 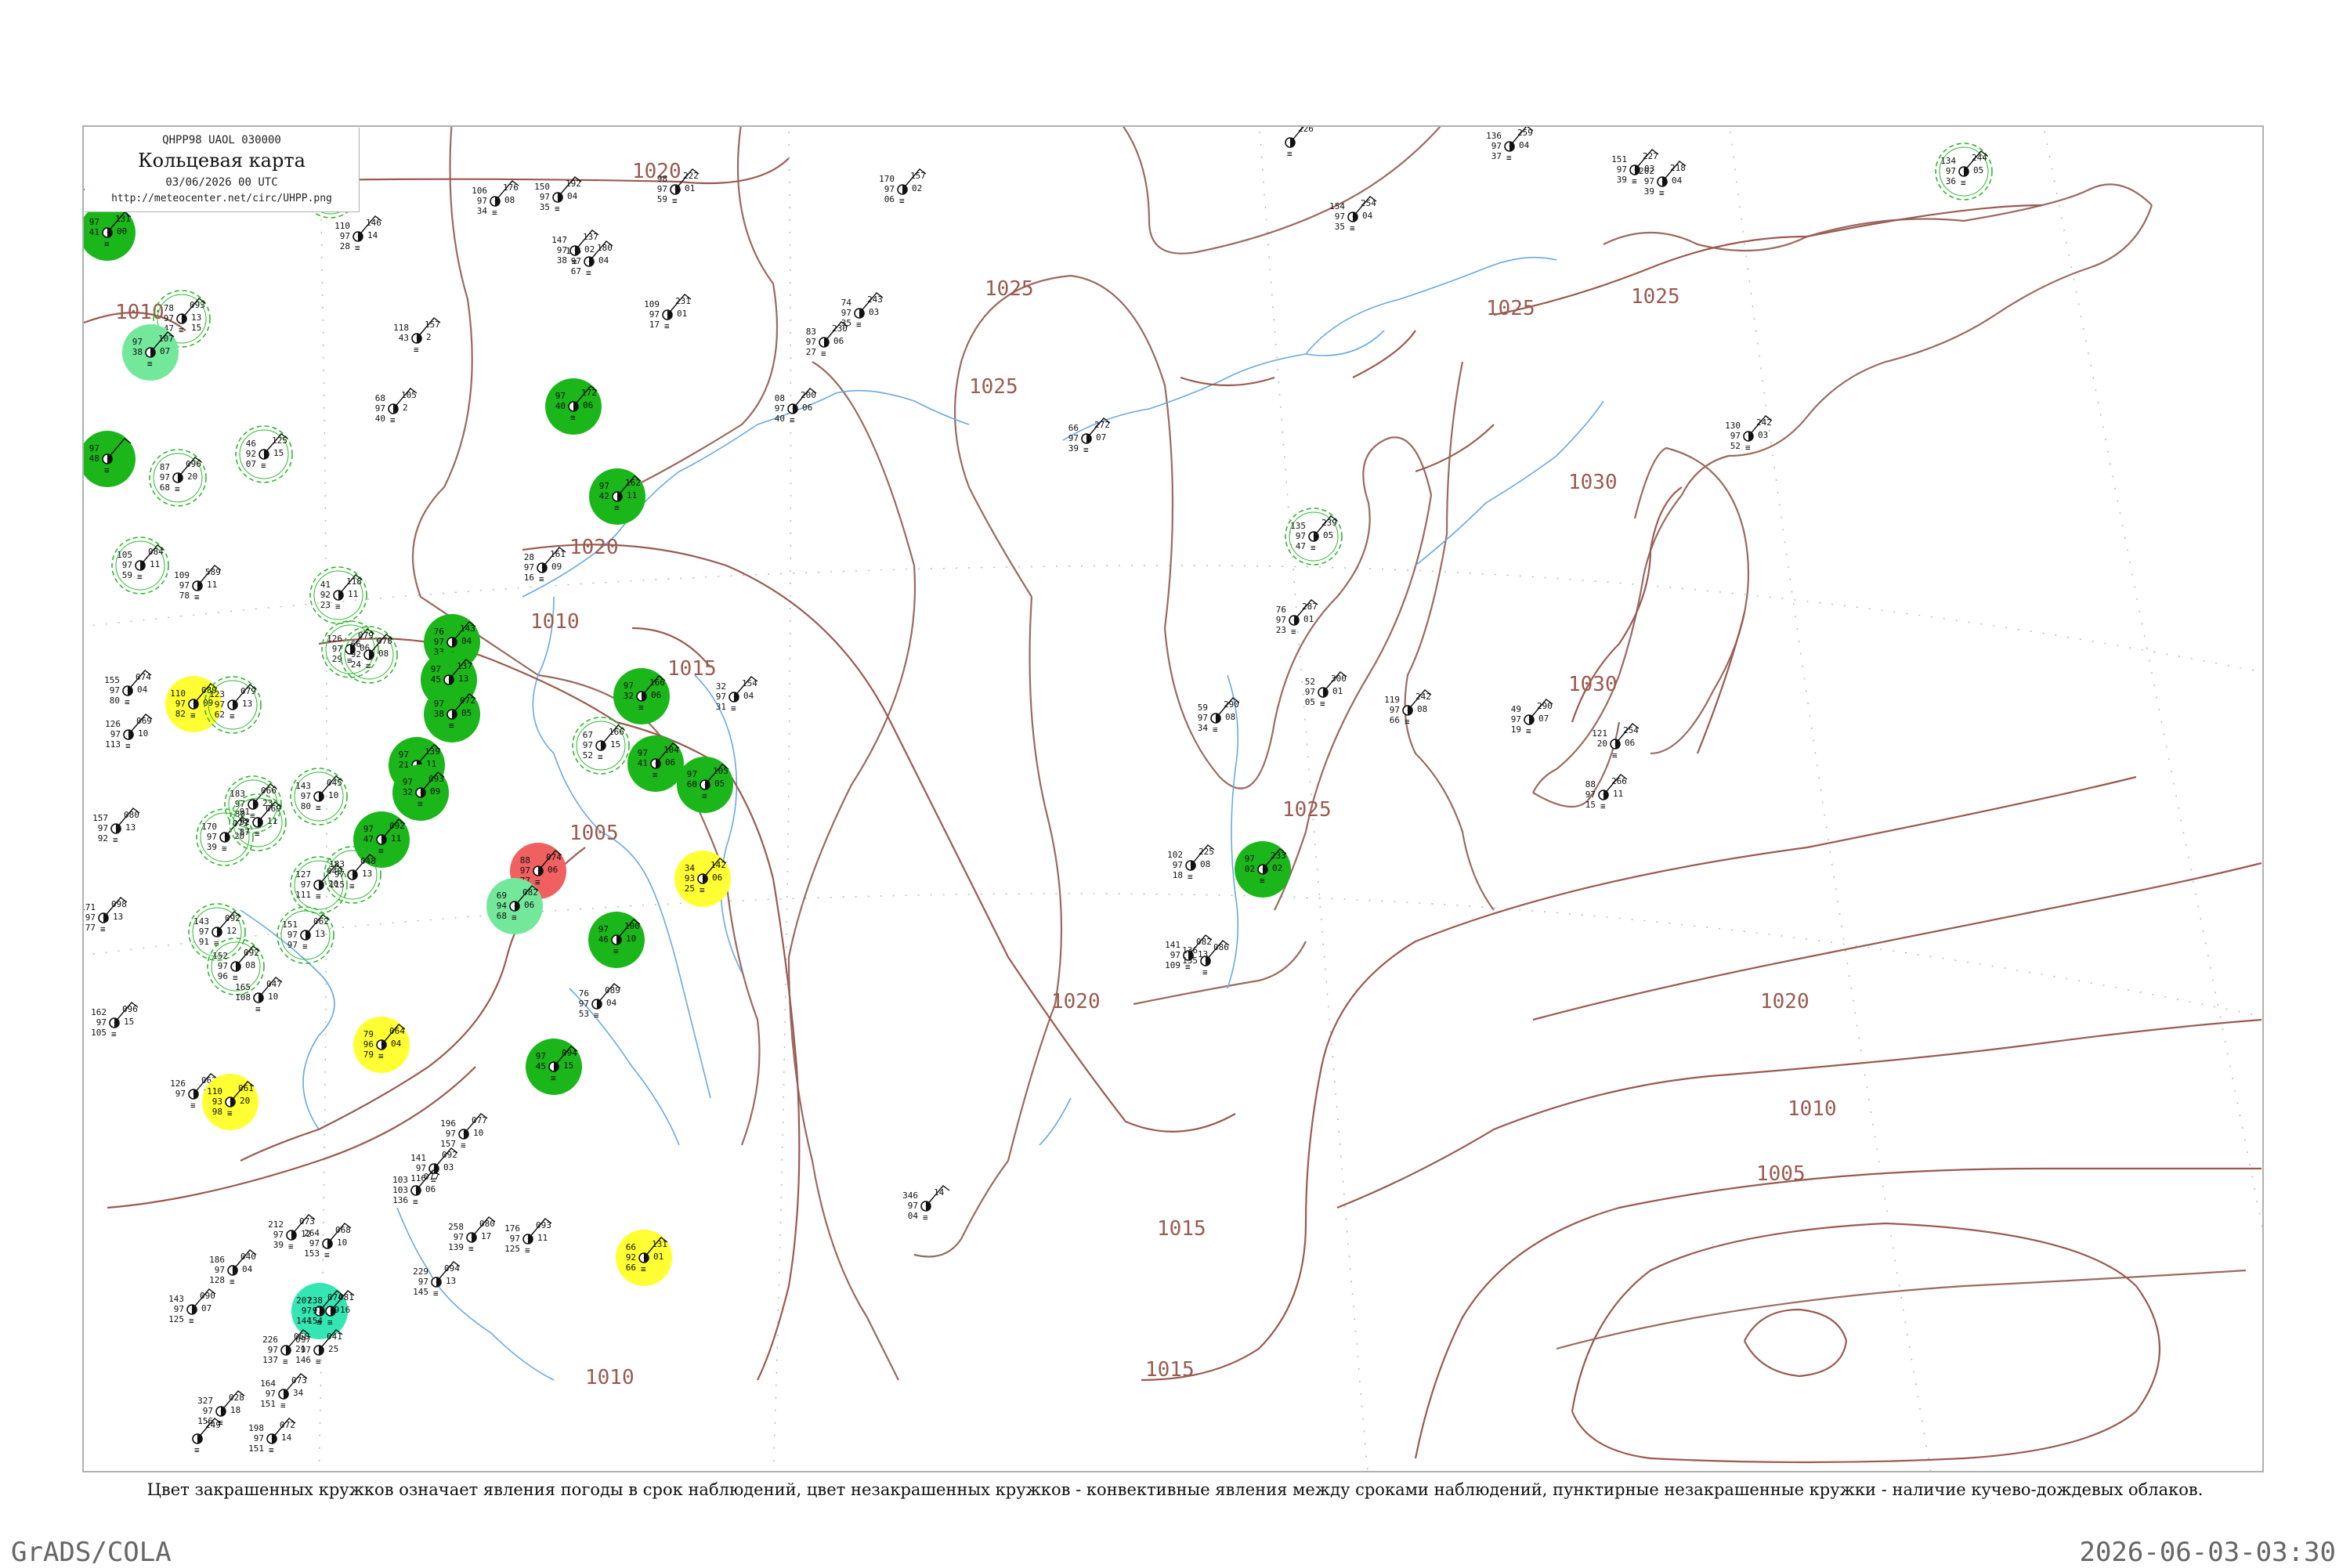 I want to click on pressure-value: 074, so click(x=143, y=677).